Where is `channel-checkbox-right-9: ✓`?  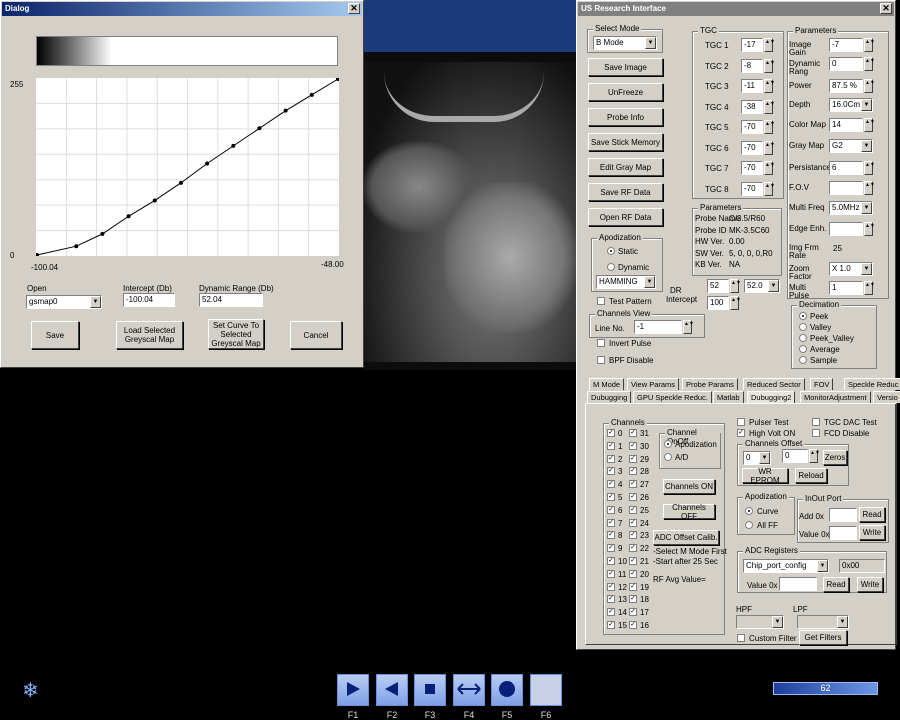
channel-checkbox-right-9: ✓ is located at coordinates (633, 548).